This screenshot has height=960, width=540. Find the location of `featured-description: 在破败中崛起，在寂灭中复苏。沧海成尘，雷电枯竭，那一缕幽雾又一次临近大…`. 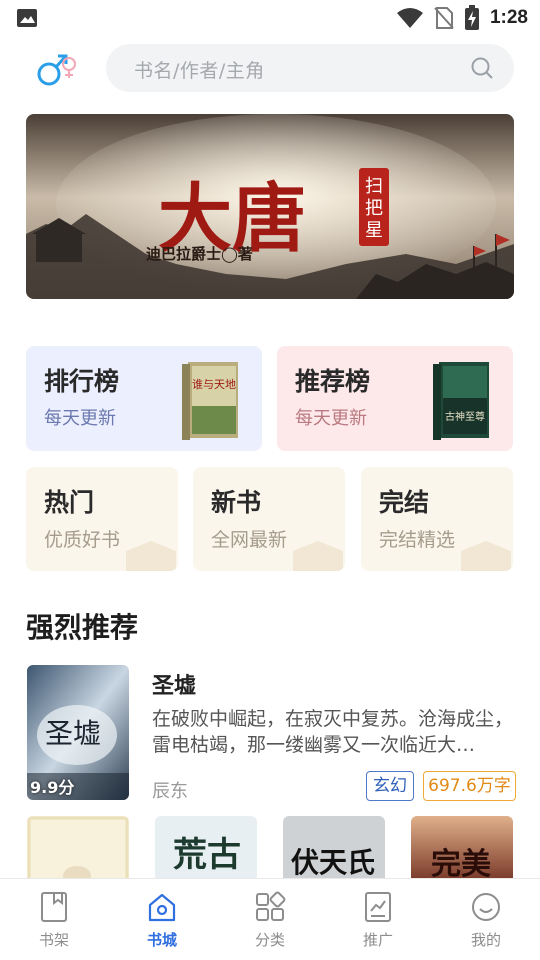

featured-description: 在破败中崛起，在寂灭中复苏。沧海成尘，雷电枯竭，那一缕幽雾又一次临近大… is located at coordinates (333, 732).